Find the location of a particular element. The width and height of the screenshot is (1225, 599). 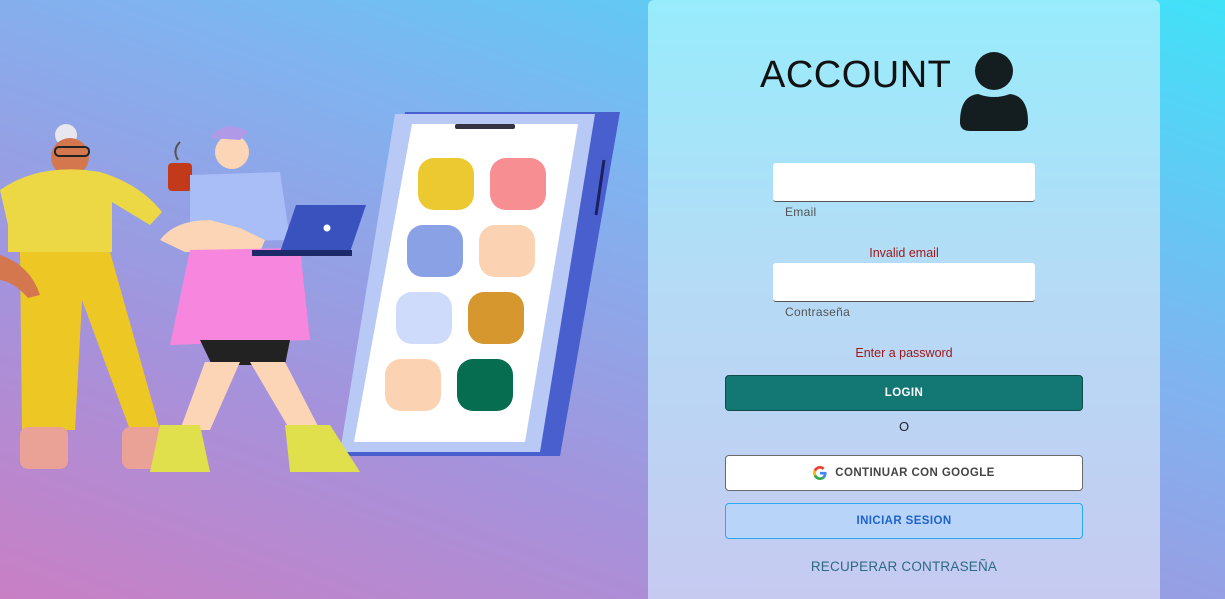

woman-with-cup-illustration is located at coordinates (96, 296).